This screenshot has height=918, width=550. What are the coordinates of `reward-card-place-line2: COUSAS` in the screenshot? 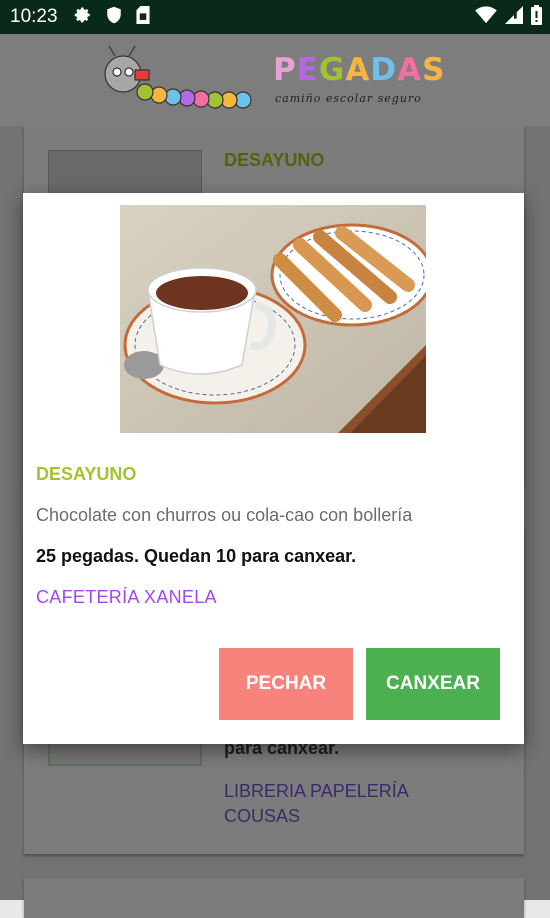 It's located at (262, 816).